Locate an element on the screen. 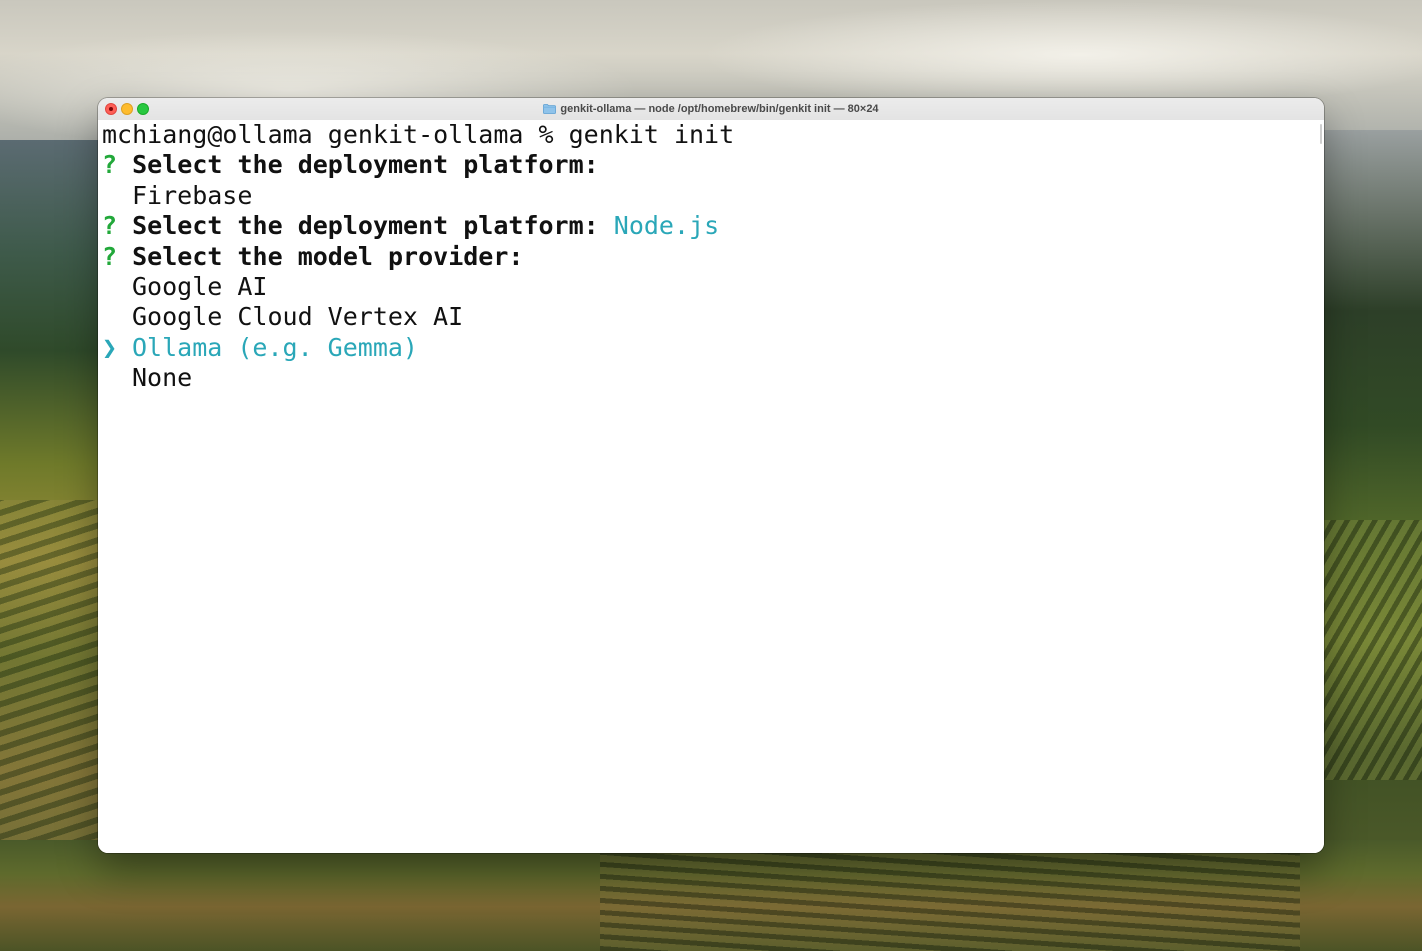 The width and height of the screenshot is (1422, 951). folder-icon is located at coordinates (550, 109).